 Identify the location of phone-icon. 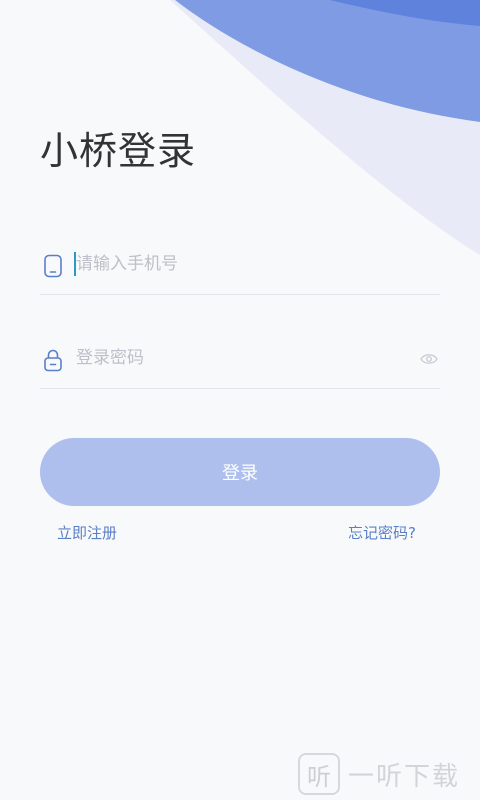
(53, 266).